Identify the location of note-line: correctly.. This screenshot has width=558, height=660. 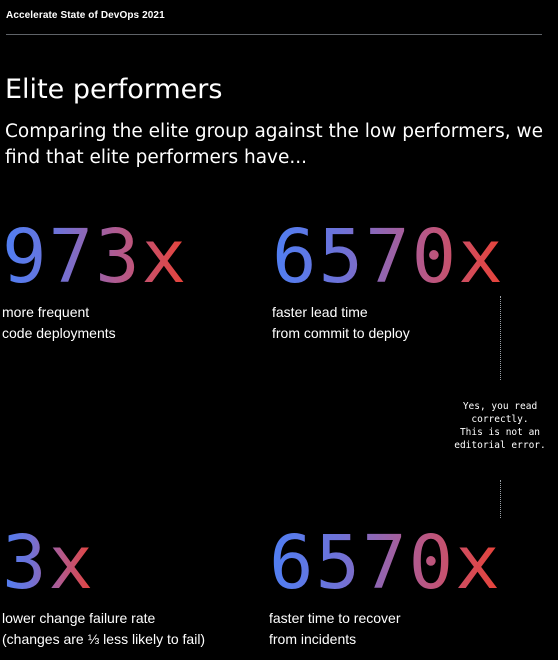
(500, 419).